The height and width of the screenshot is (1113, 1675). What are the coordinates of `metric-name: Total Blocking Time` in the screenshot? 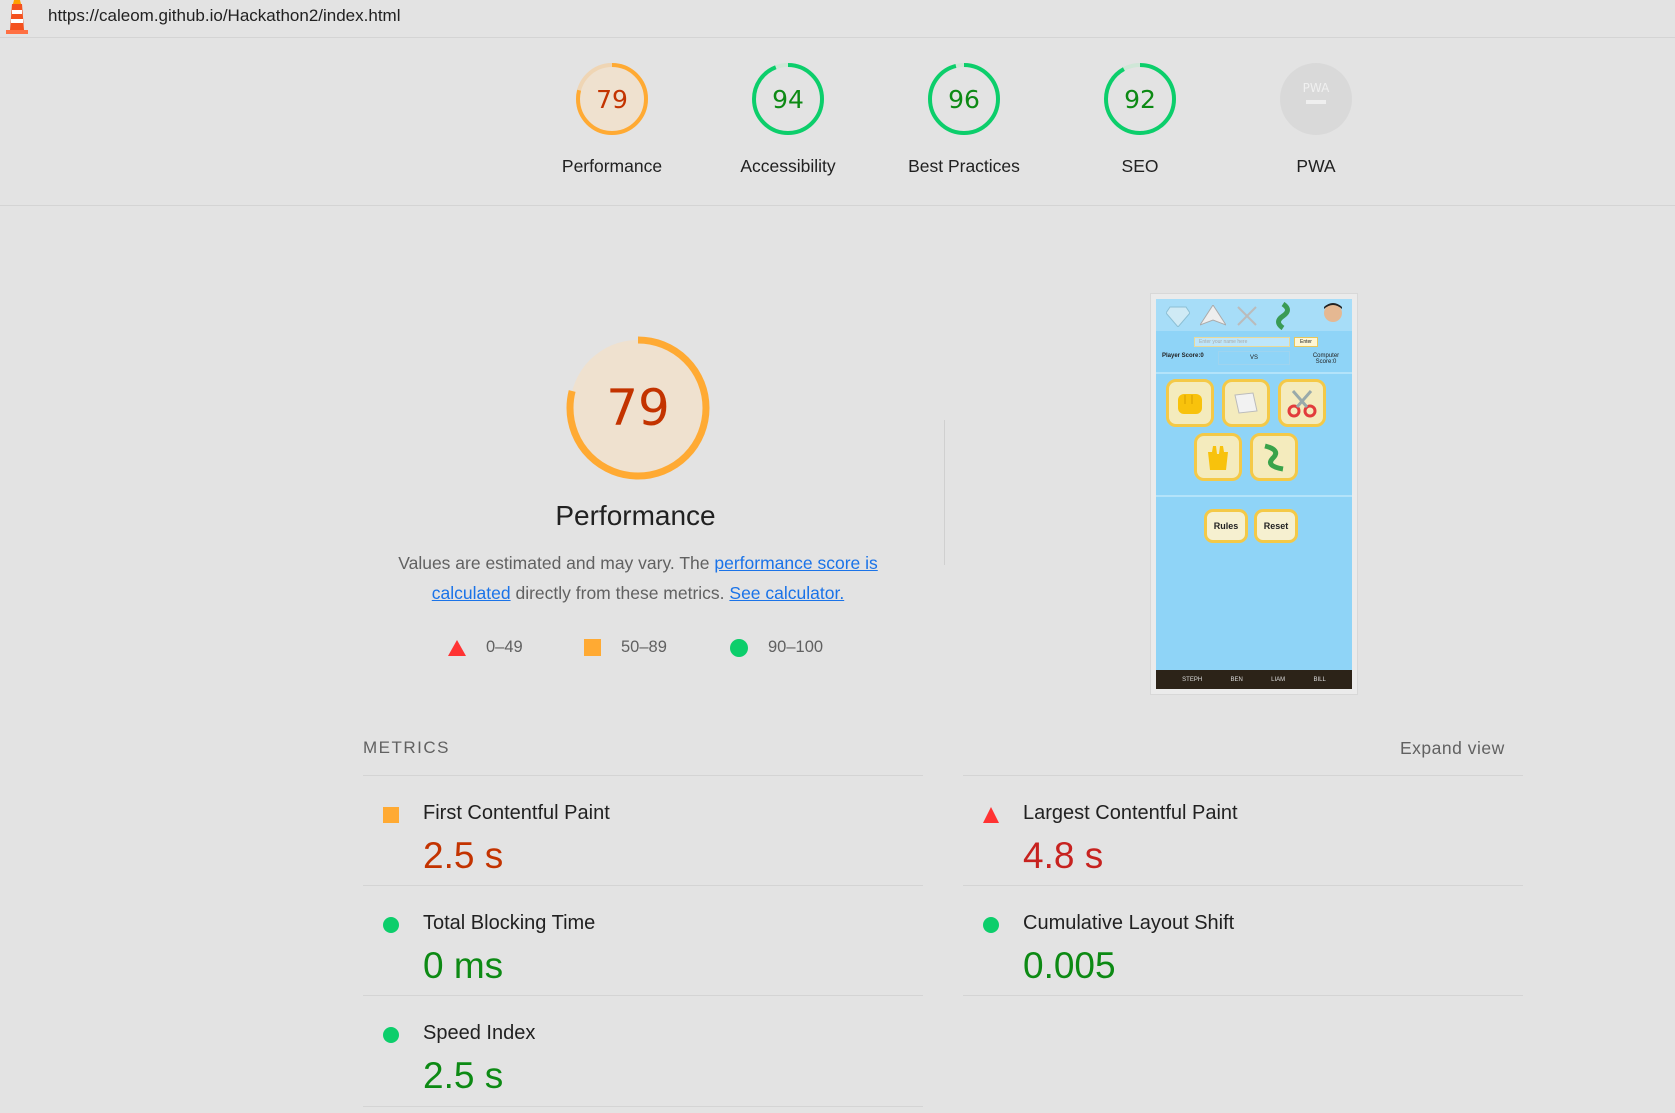 It's located at (509, 923).